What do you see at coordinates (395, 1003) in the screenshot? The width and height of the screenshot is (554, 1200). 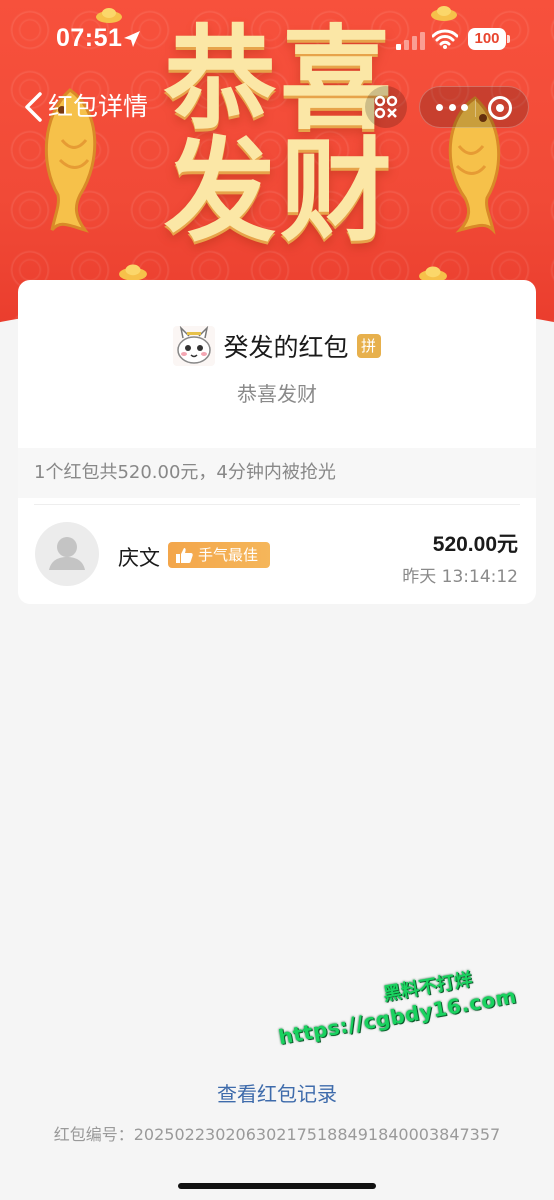 I see `watermark: 黑料不打烊 https://cgbdy16.com` at bounding box center [395, 1003].